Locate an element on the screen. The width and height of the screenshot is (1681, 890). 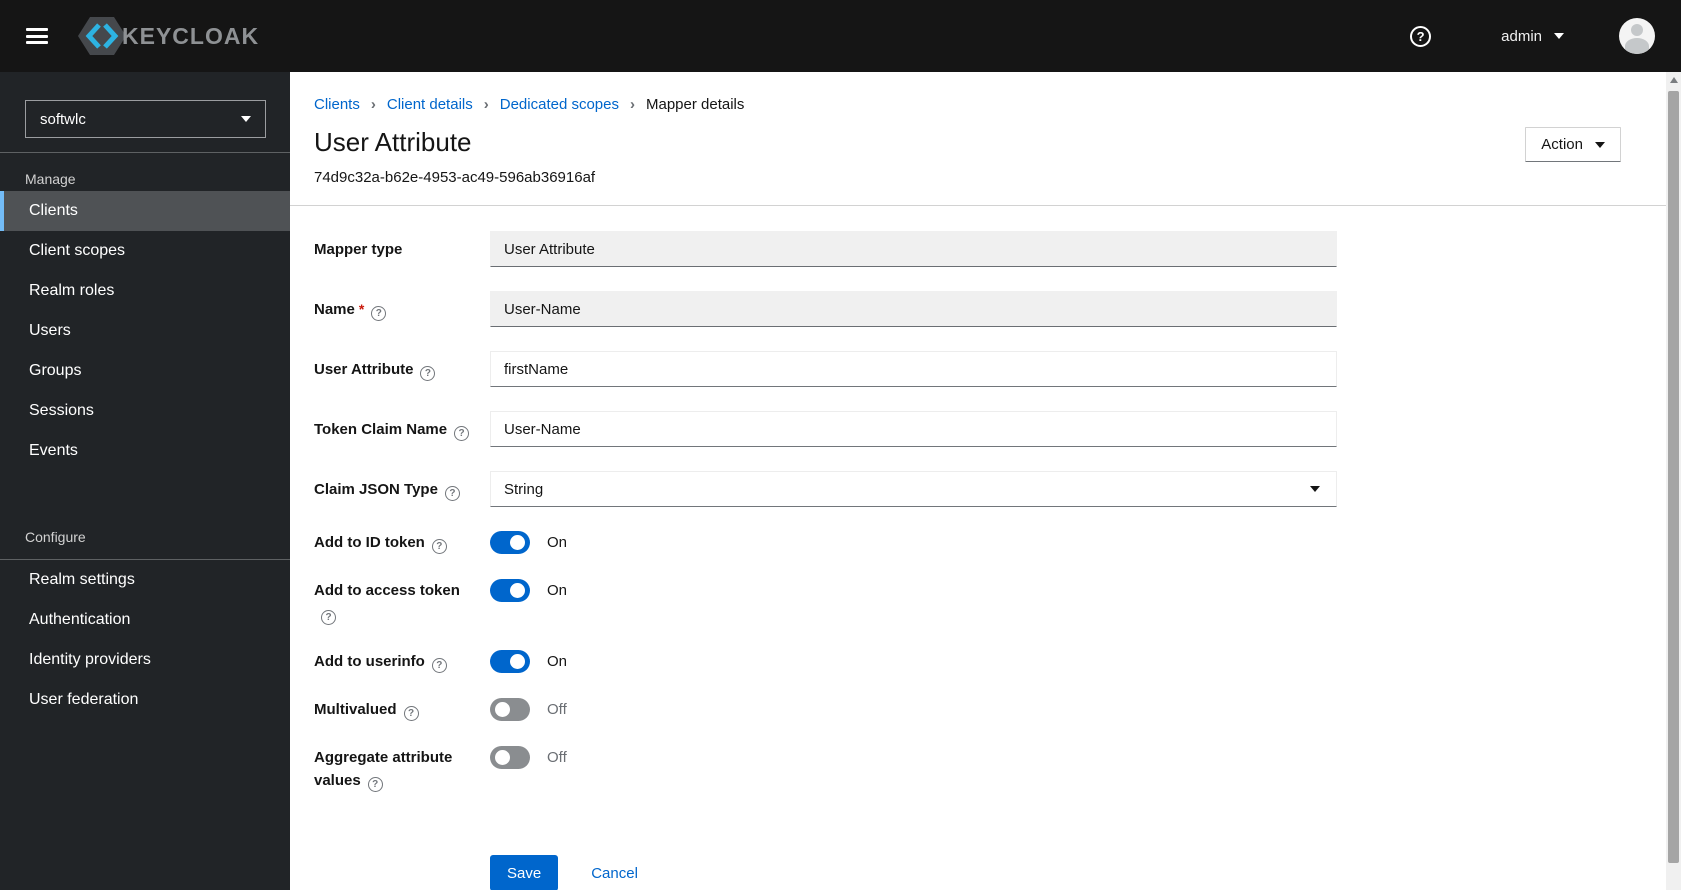
breadcrumb-item-clients: Clients is located at coordinates (337, 104).